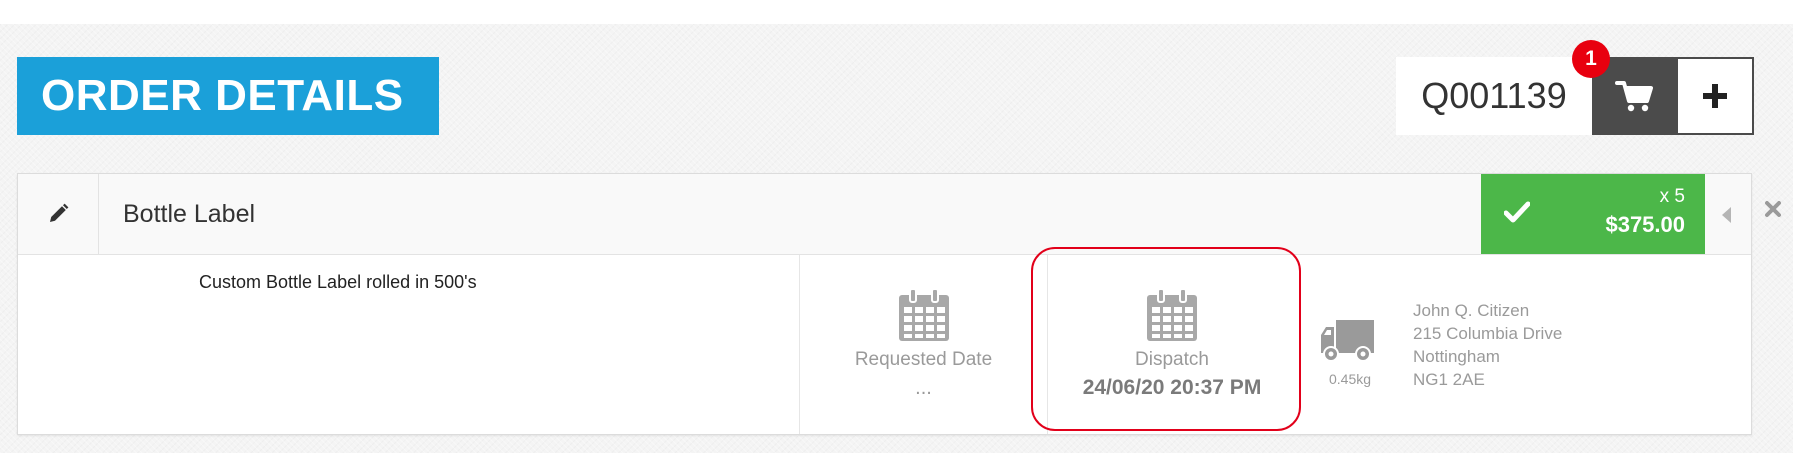  Describe the element at coordinates (1348, 342) in the screenshot. I see `truck-icon` at that location.